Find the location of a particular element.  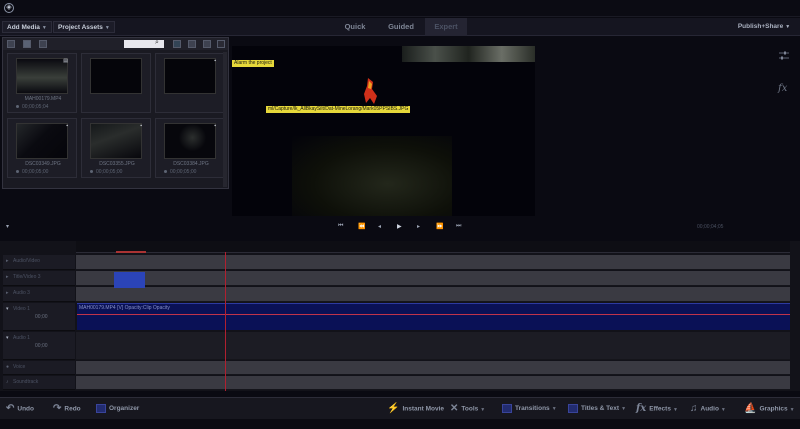

work-area-marker is located at coordinates (131, 252).